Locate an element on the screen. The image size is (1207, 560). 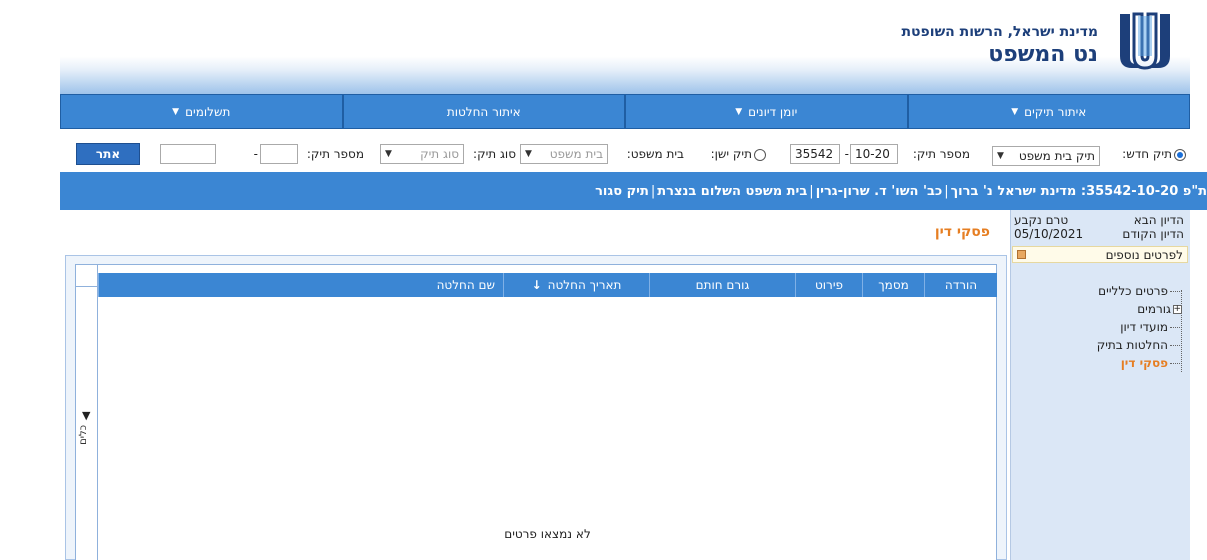
column-header-decision-date: תאריך החלטה ↓ is located at coordinates (576, 285).